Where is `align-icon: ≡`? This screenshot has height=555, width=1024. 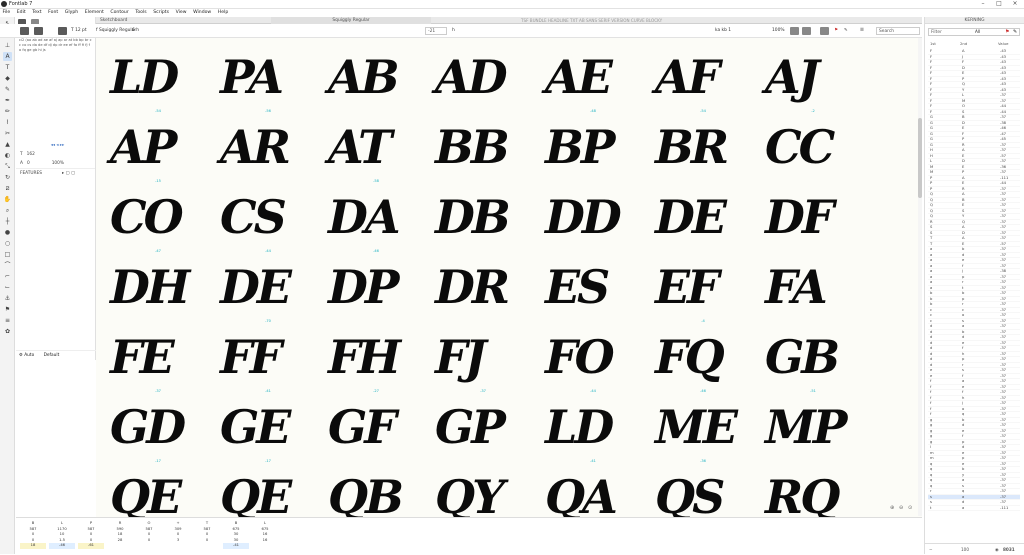 align-icon: ≡ is located at coordinates (7, 320).